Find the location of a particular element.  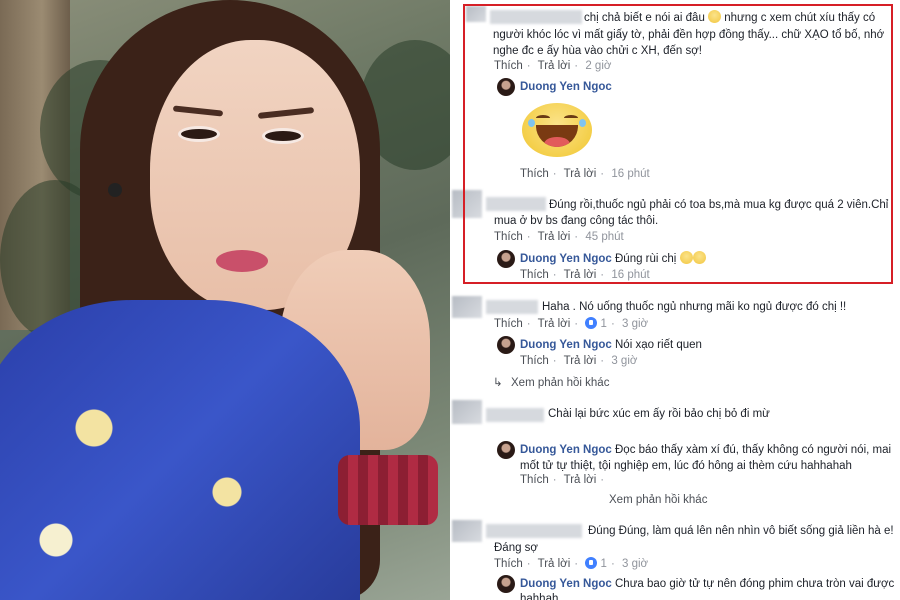

timestamp: 45 phút is located at coordinates (604, 237).